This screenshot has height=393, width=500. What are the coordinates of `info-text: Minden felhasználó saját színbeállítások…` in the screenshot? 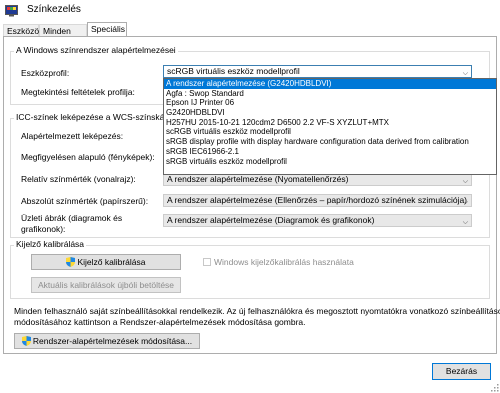 It's located at (257, 317).